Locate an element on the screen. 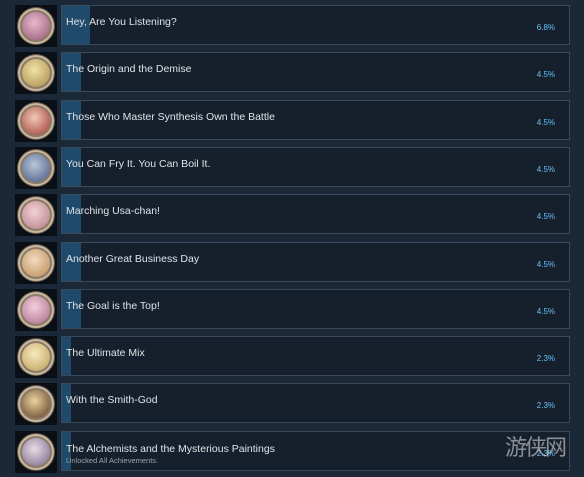 Image resolution: width=584 pixels, height=477 pixels. watermark-logo: 游侠网 is located at coordinates (536, 448).